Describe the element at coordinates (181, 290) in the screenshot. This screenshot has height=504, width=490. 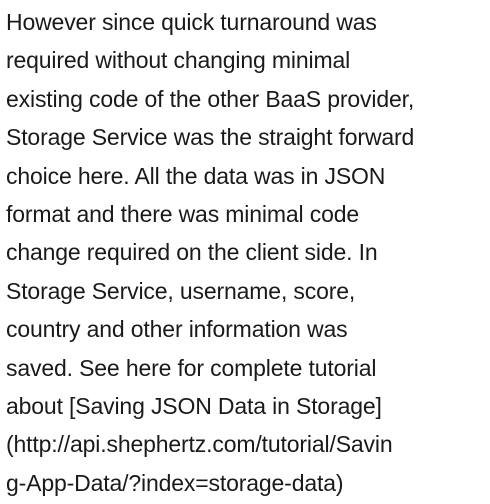
I see `paragraph-line: Storage Service, username, score,` at that location.